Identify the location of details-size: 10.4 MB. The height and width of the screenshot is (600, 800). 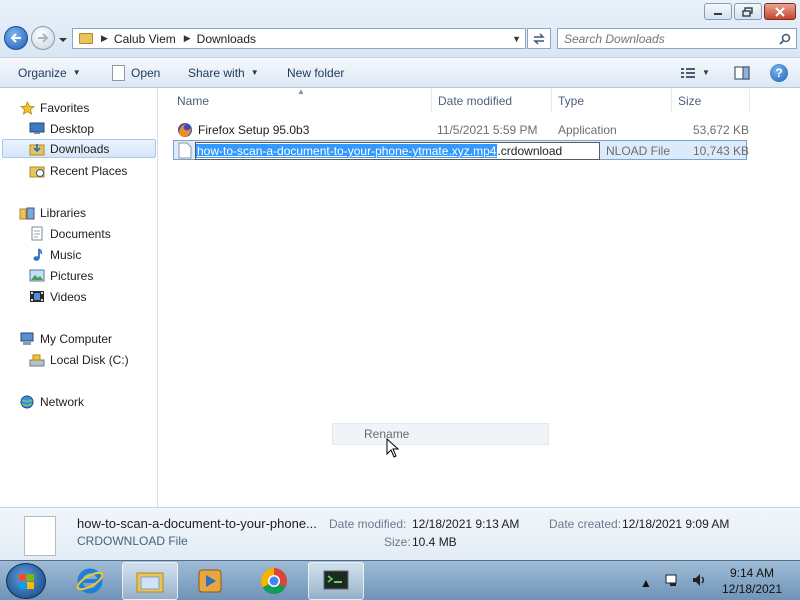
(434, 542).